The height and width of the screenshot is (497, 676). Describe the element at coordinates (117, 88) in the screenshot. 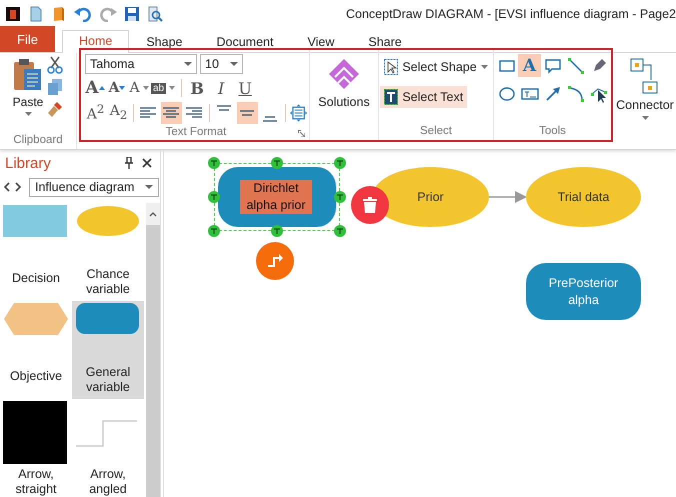

I see `shrink-font-button: A` at that location.